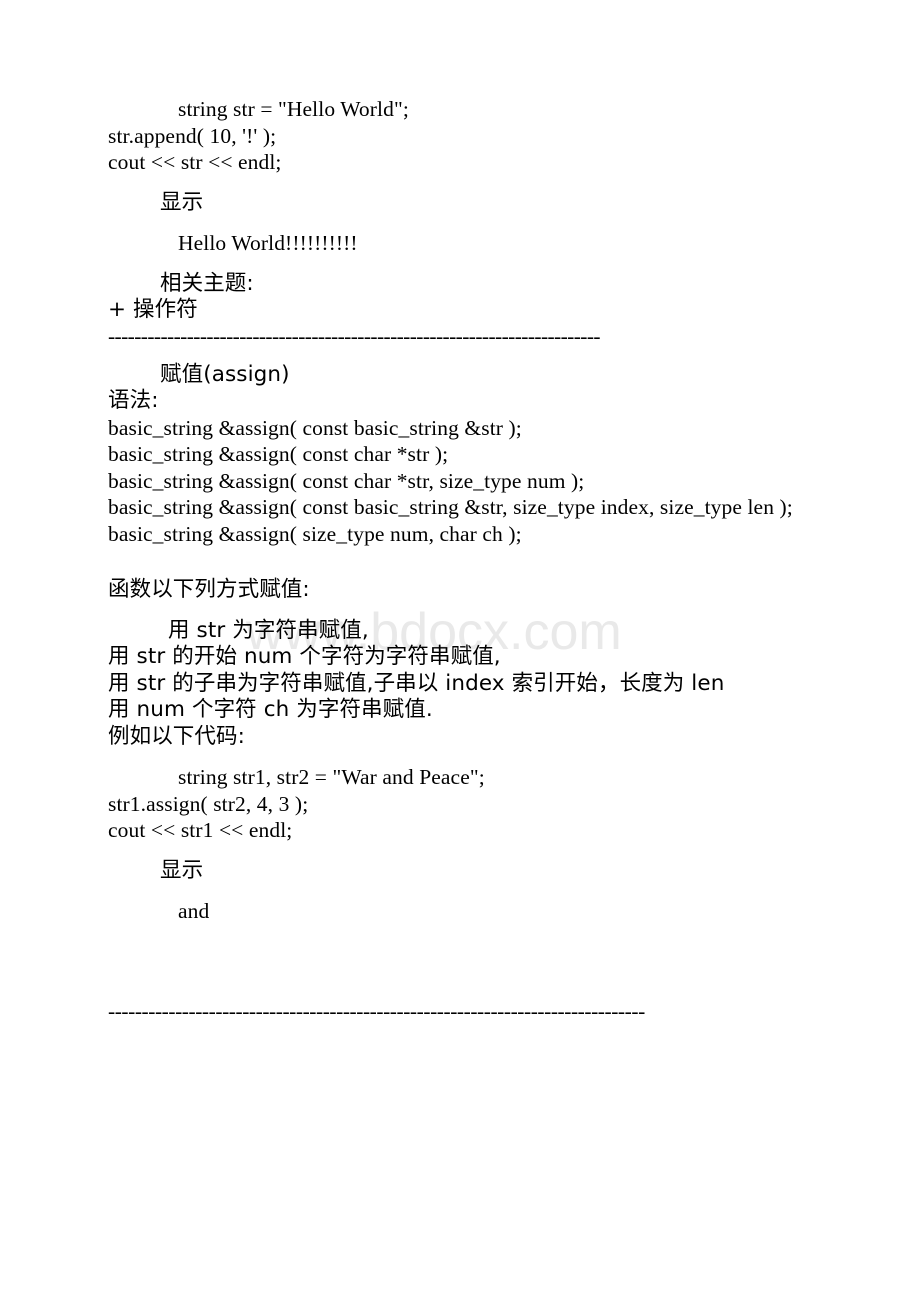  Describe the element at coordinates (416, 683) in the screenshot. I see `description-item: 用 str 的子串为字符串赋值,子串以 index 索引开始，长度为 len` at that location.